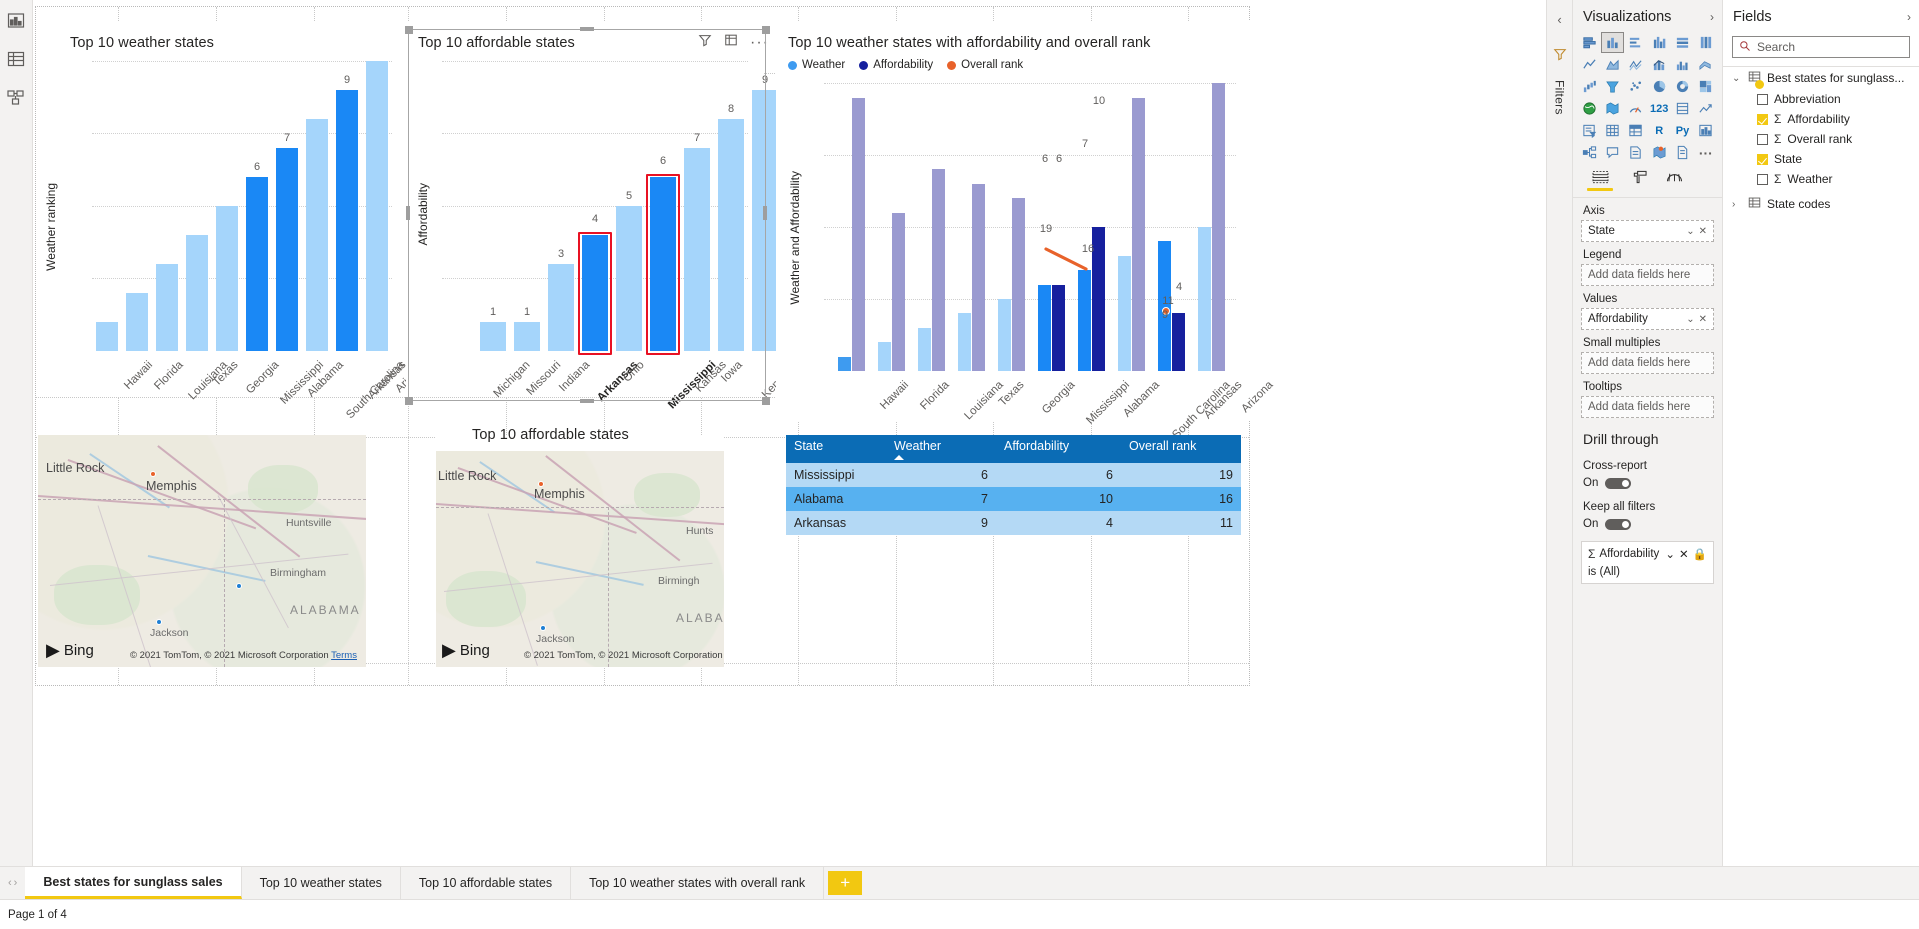 The image size is (1919, 929). Describe the element at coordinates (697, 249) in the screenshot. I see `bar-kansas` at that location.